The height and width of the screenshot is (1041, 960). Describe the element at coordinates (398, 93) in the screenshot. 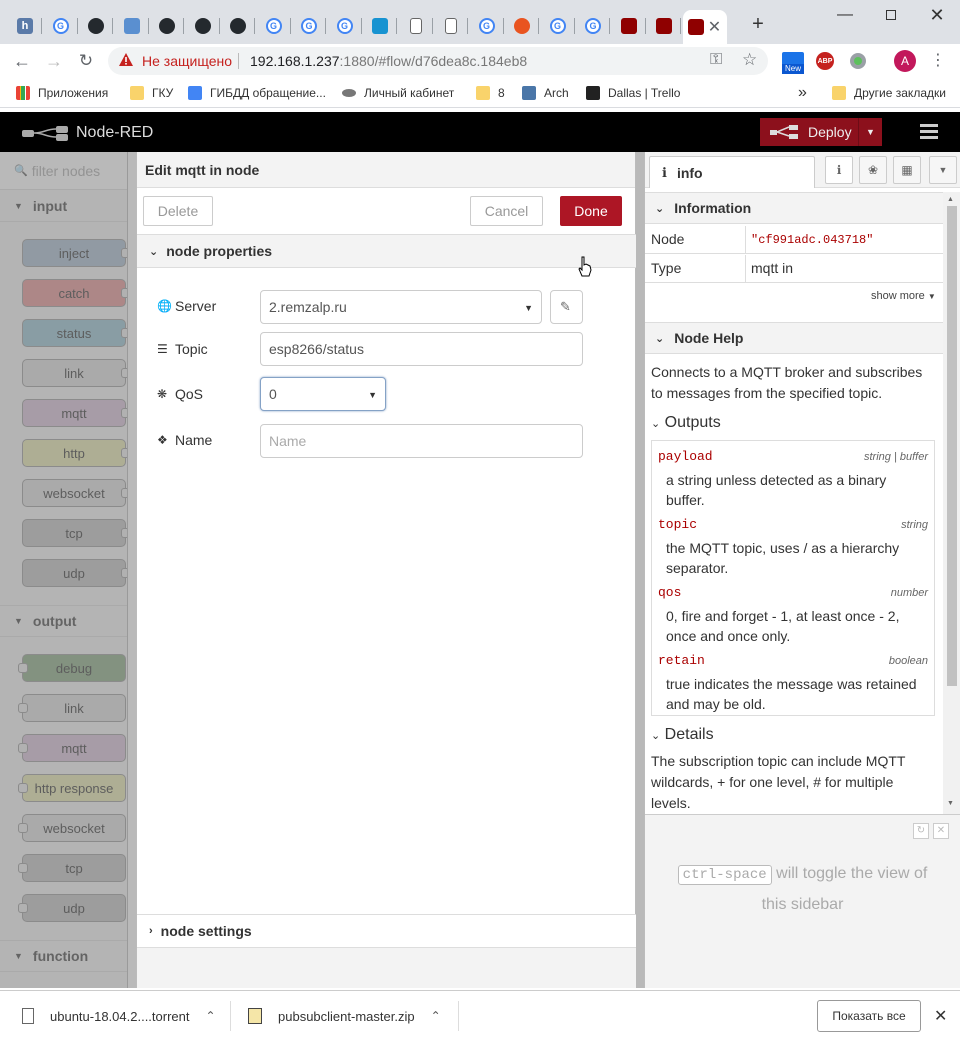

I see `bookmark-cabinet: Личный кабинет` at that location.